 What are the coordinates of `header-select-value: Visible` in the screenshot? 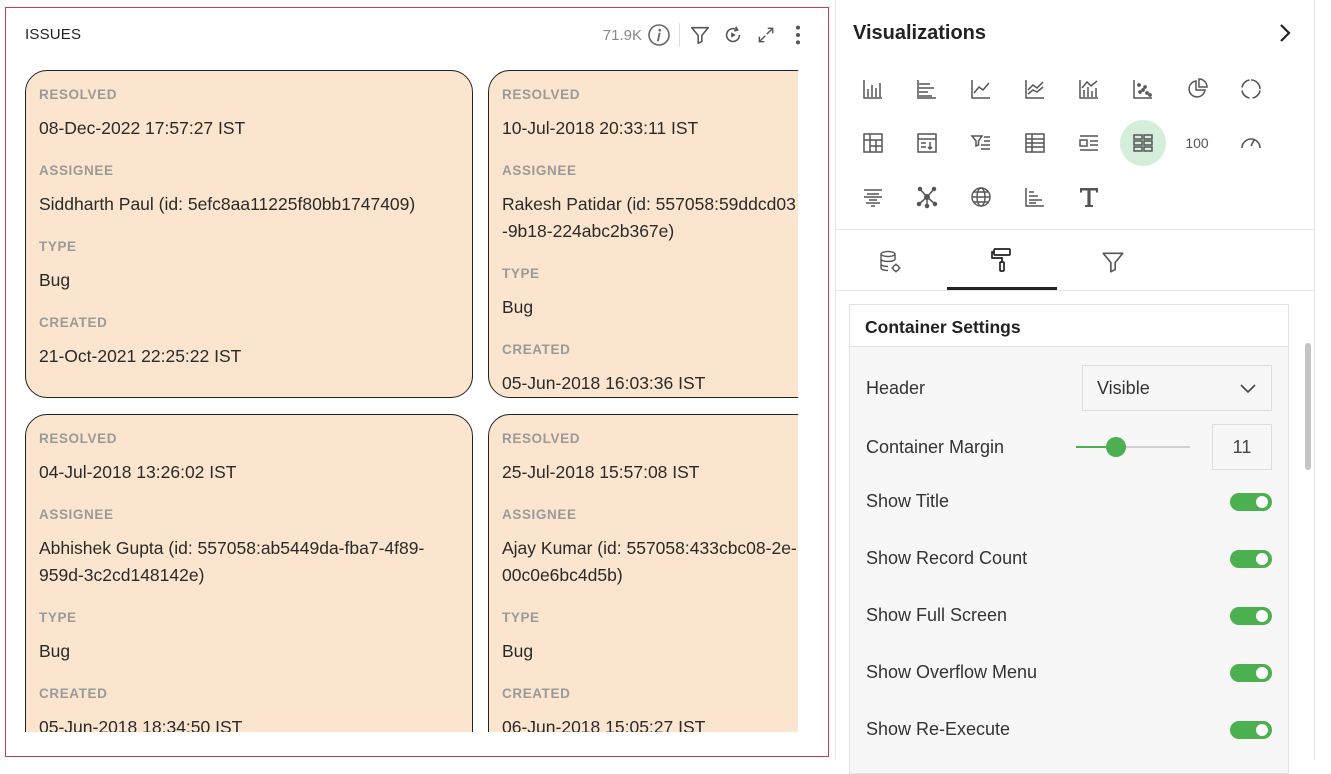 It's located at (1123, 387).